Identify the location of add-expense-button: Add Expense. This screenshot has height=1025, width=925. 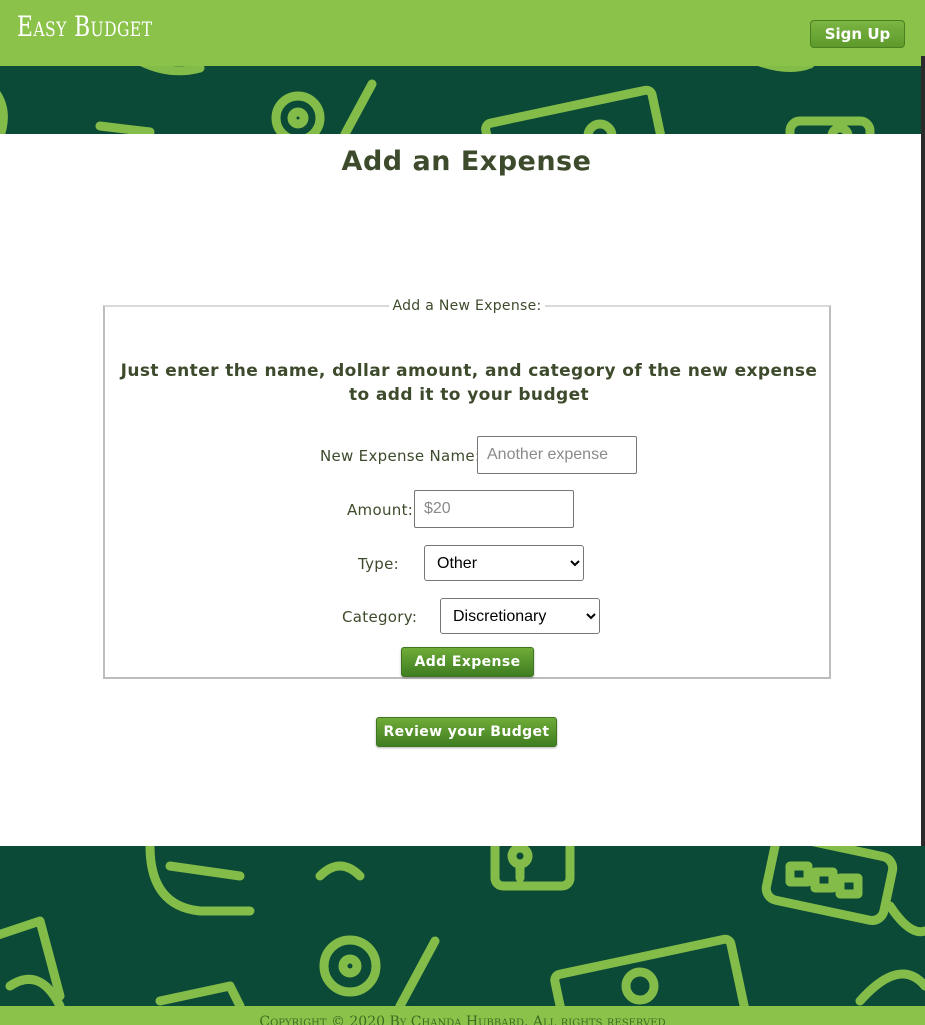
(467, 662).